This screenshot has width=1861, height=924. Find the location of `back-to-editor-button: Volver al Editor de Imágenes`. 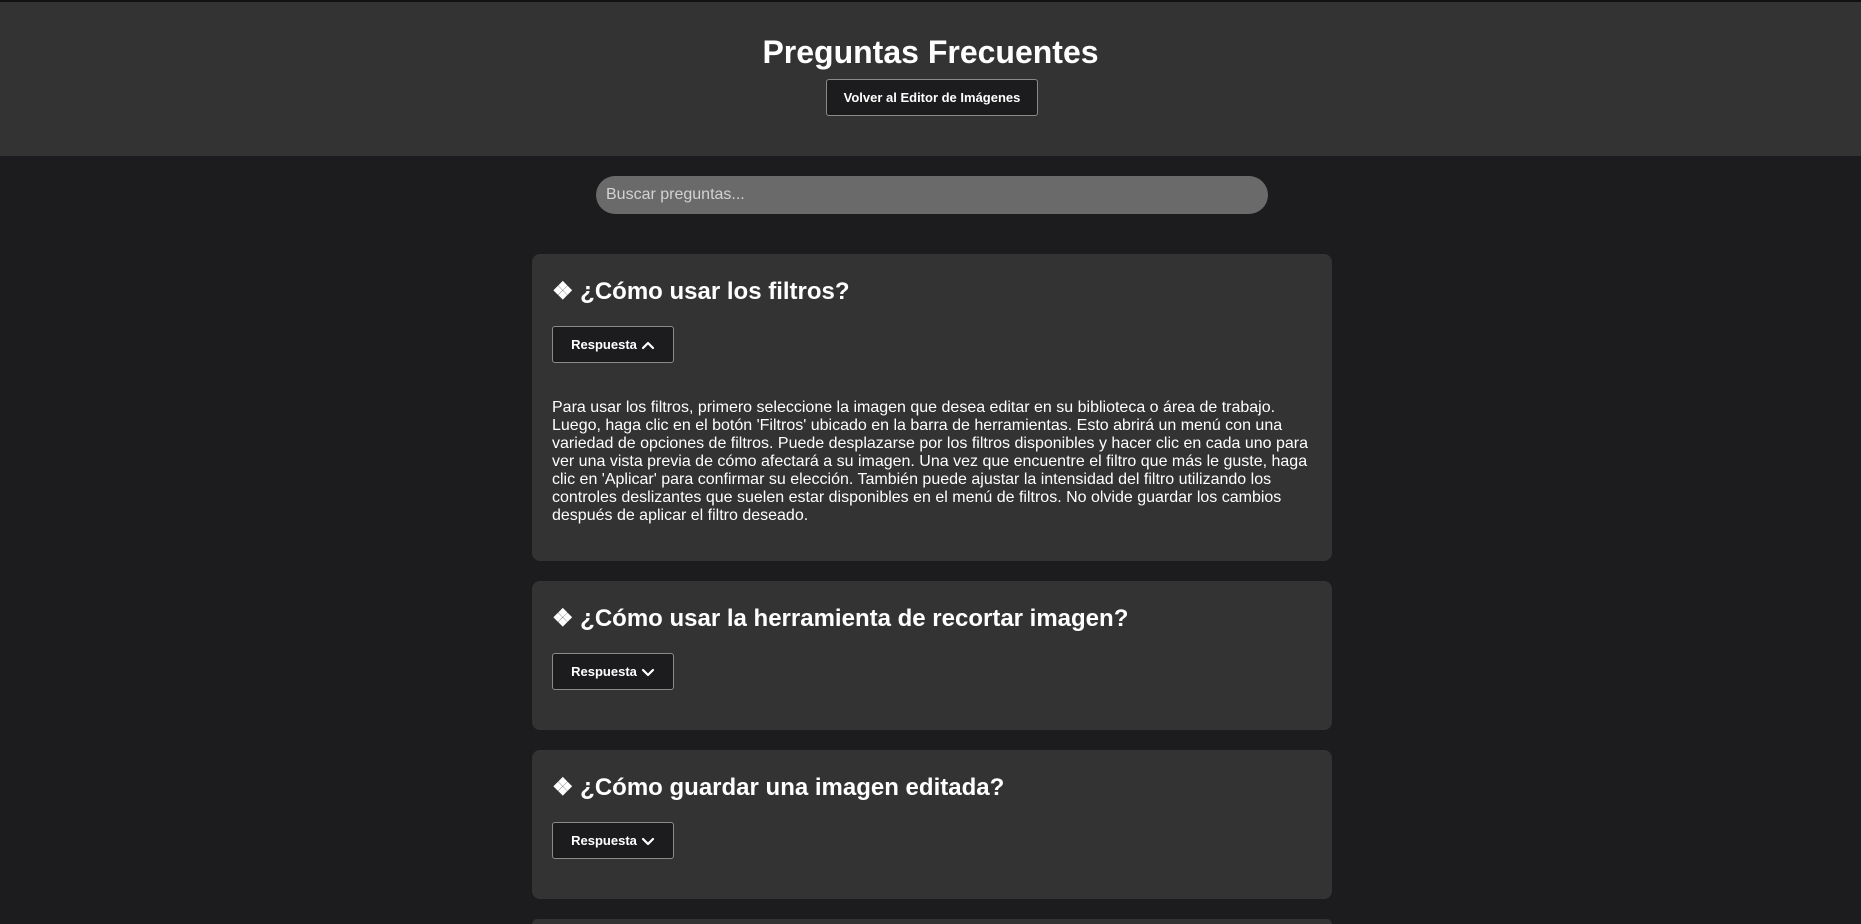

back-to-editor-button: Volver al Editor de Imágenes is located at coordinates (932, 97).